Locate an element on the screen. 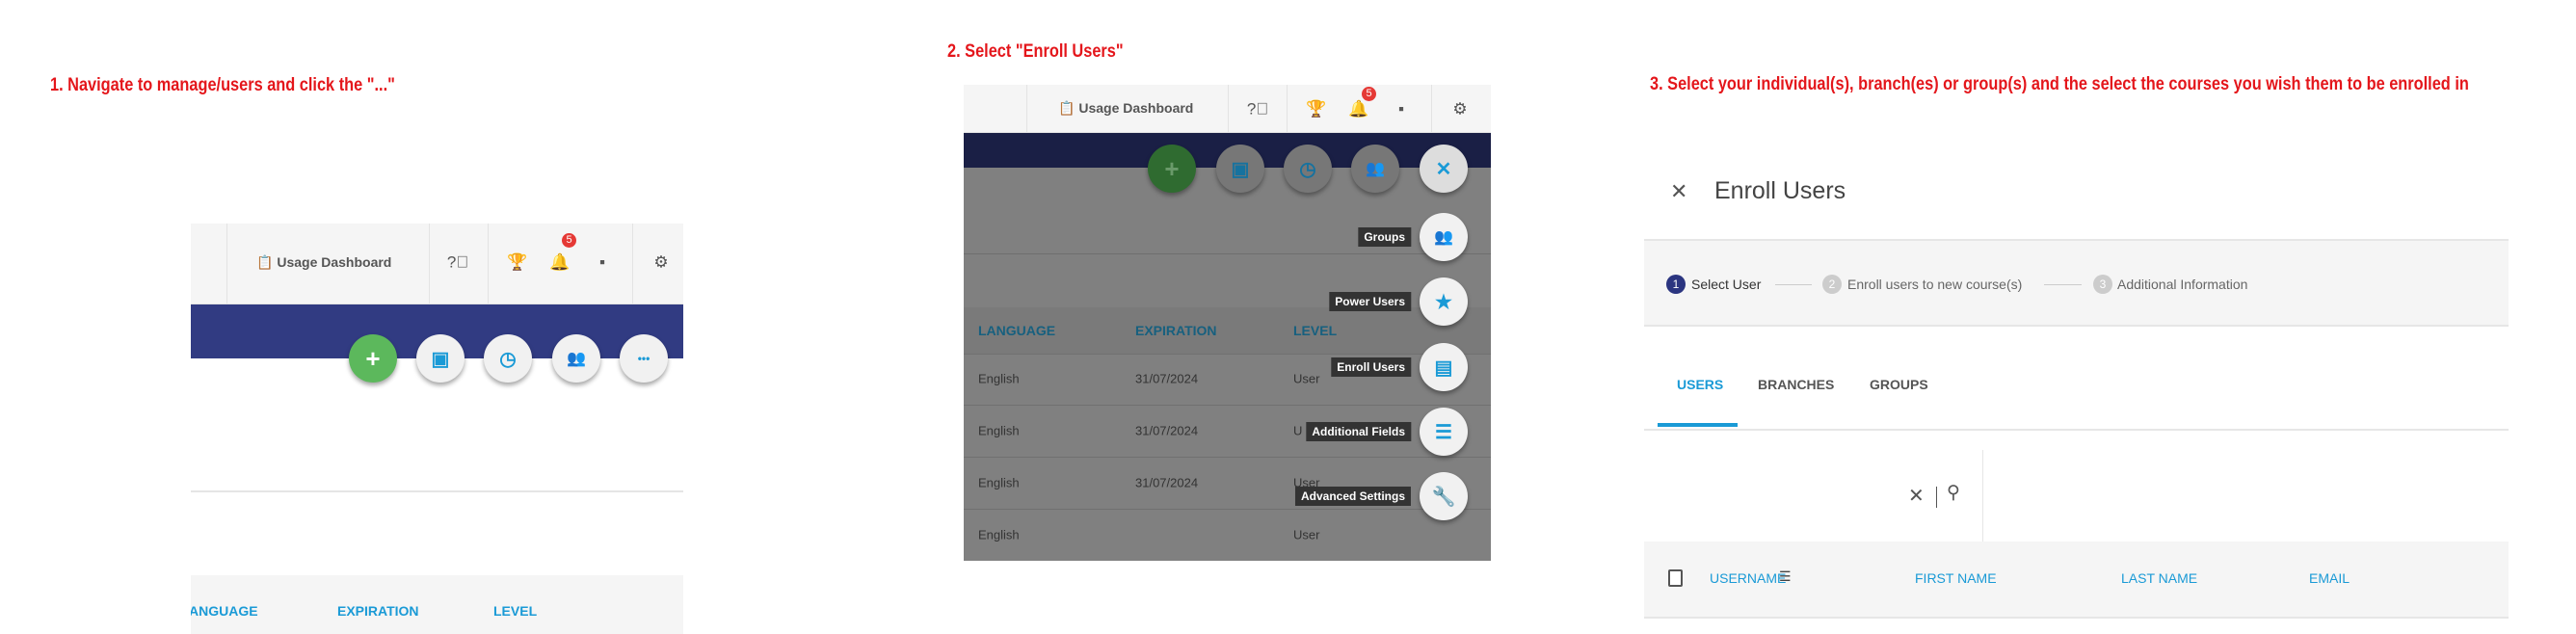 This screenshot has width=2576, height=634. additional-fields-label: Additional Fields is located at coordinates (1358, 431).